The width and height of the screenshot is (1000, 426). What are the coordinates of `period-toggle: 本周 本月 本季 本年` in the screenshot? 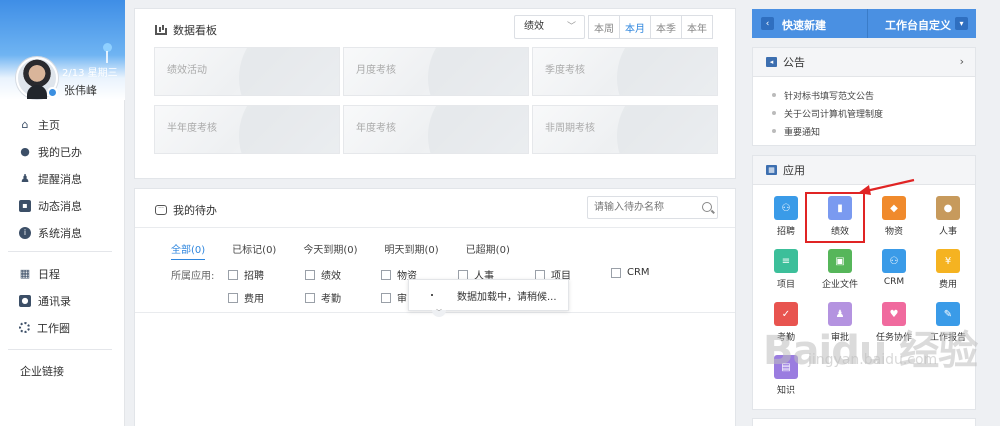 It's located at (650, 27).